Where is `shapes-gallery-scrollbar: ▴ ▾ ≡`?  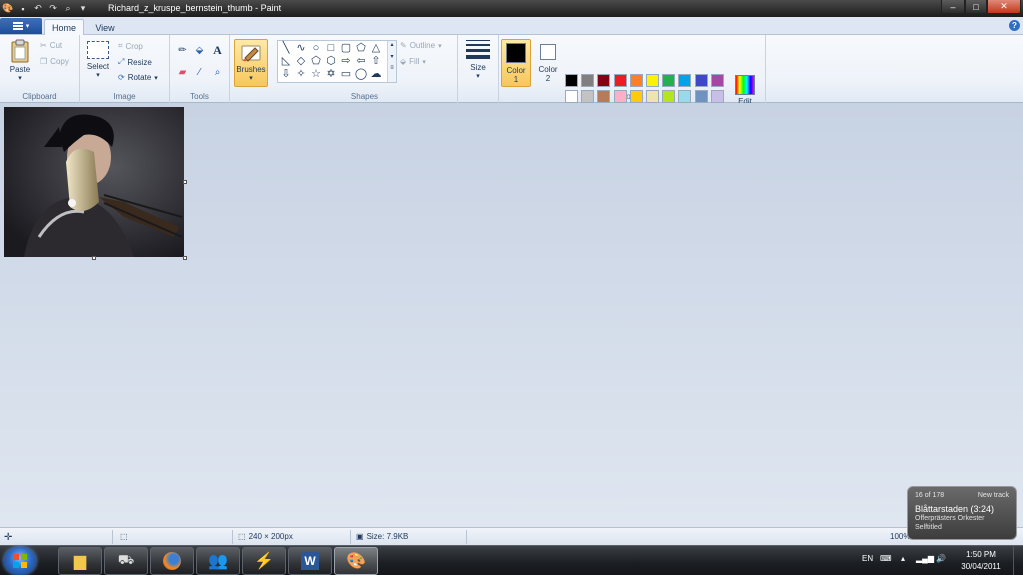 shapes-gallery-scrollbar: ▴ ▾ ≡ is located at coordinates (391, 61).